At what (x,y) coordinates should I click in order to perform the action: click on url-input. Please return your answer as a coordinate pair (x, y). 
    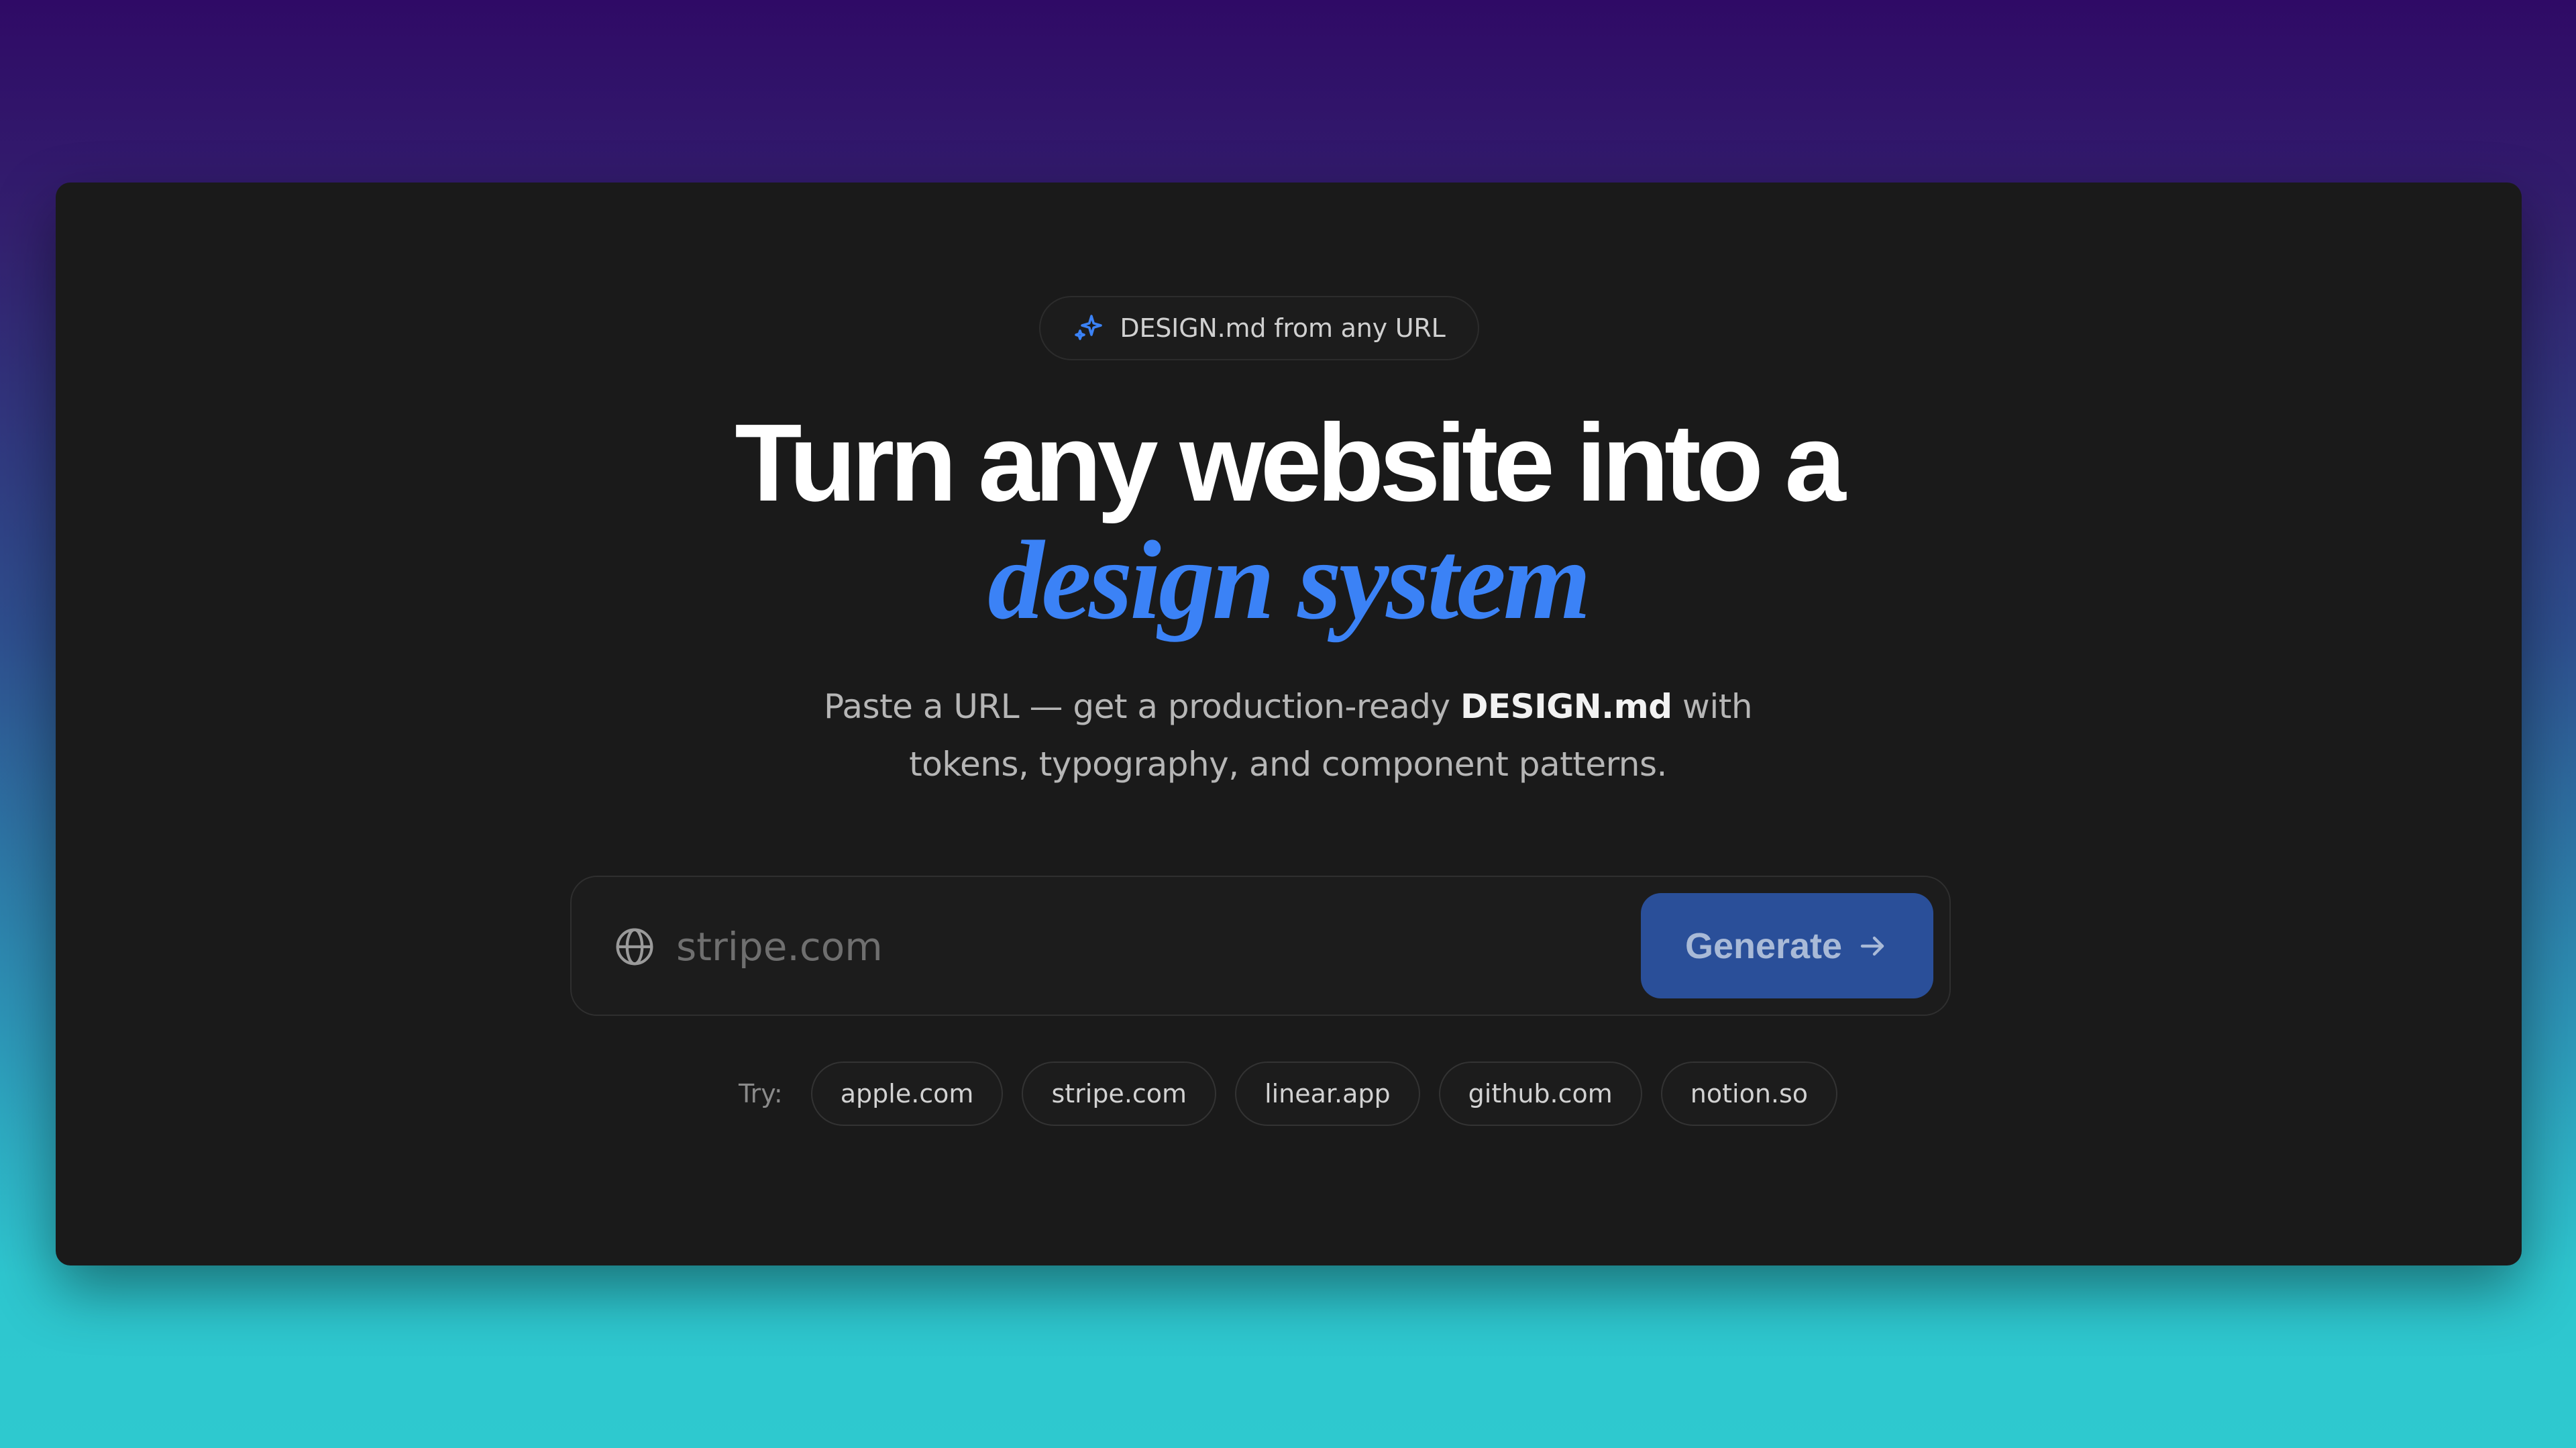
    Looking at the image, I should click on (1095, 947).